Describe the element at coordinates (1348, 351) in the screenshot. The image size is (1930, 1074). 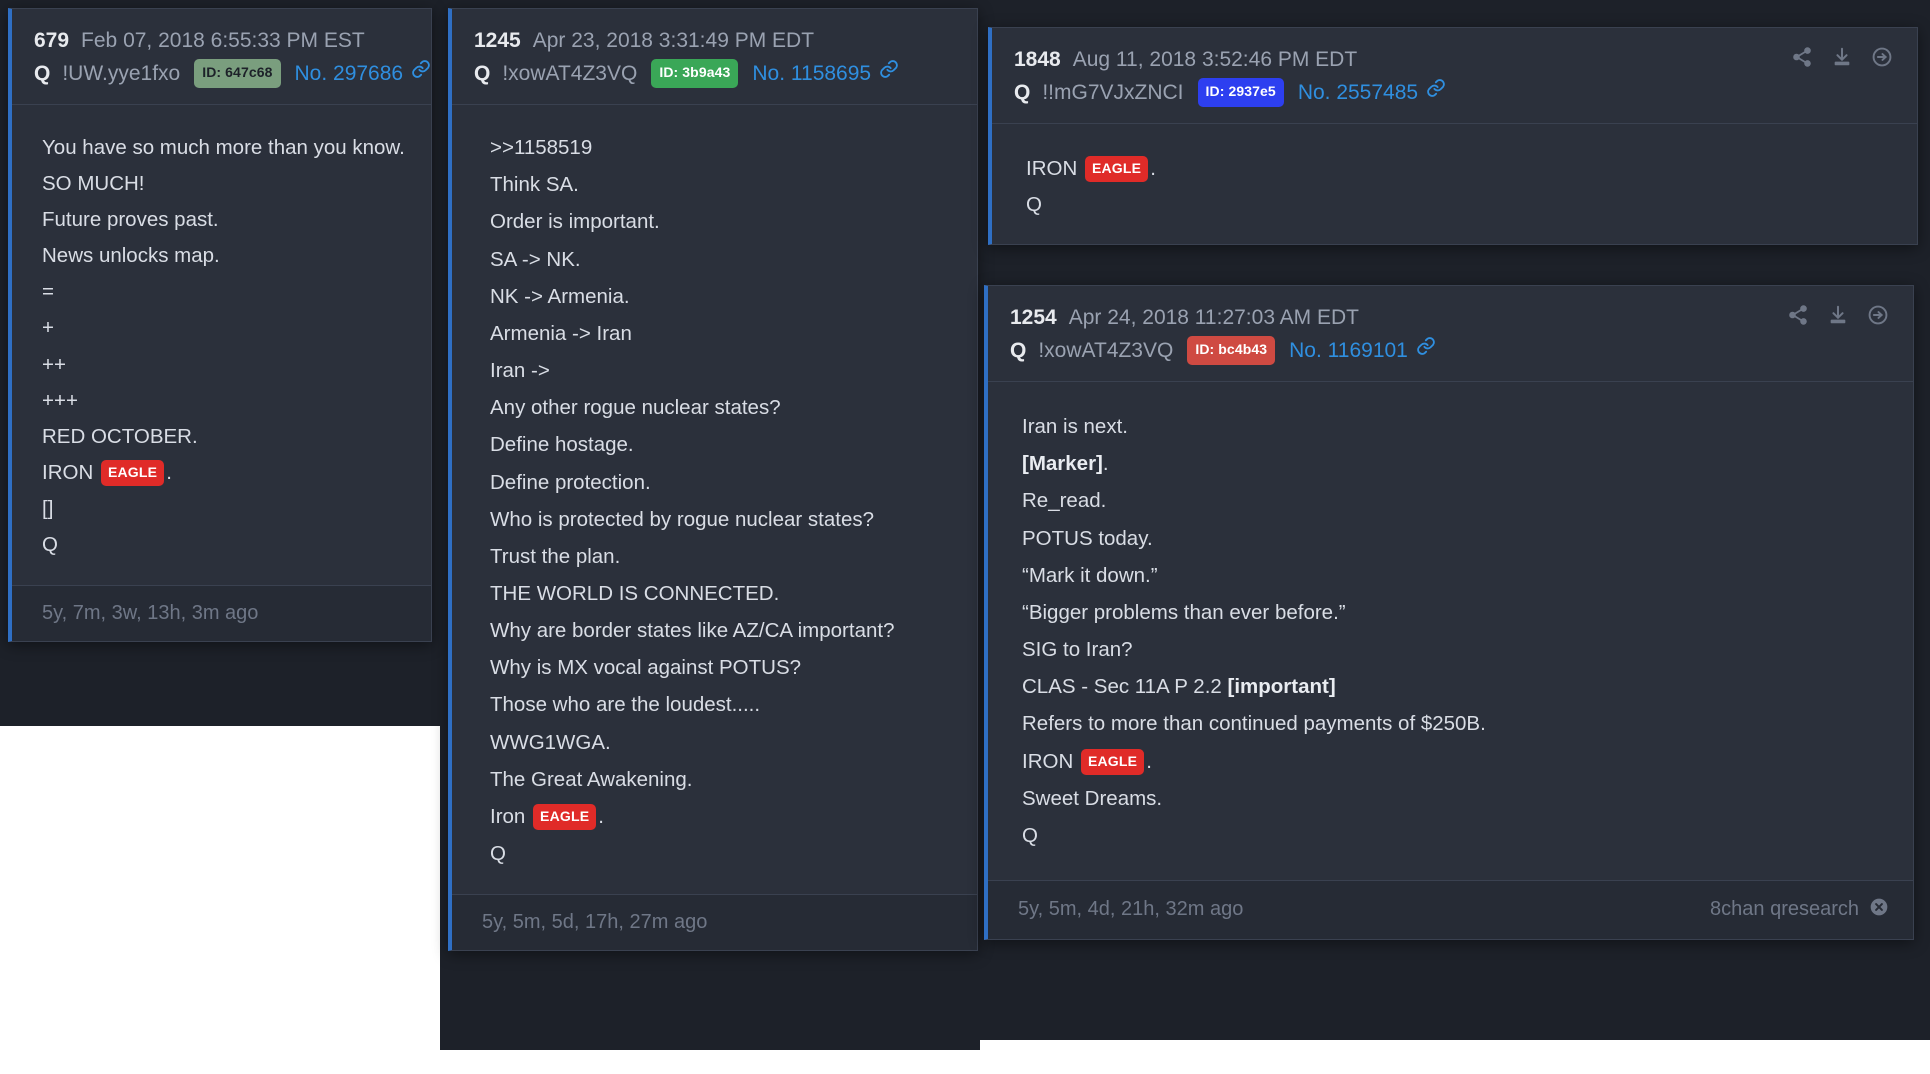
I see `post-number-link: No. 1169101` at that location.